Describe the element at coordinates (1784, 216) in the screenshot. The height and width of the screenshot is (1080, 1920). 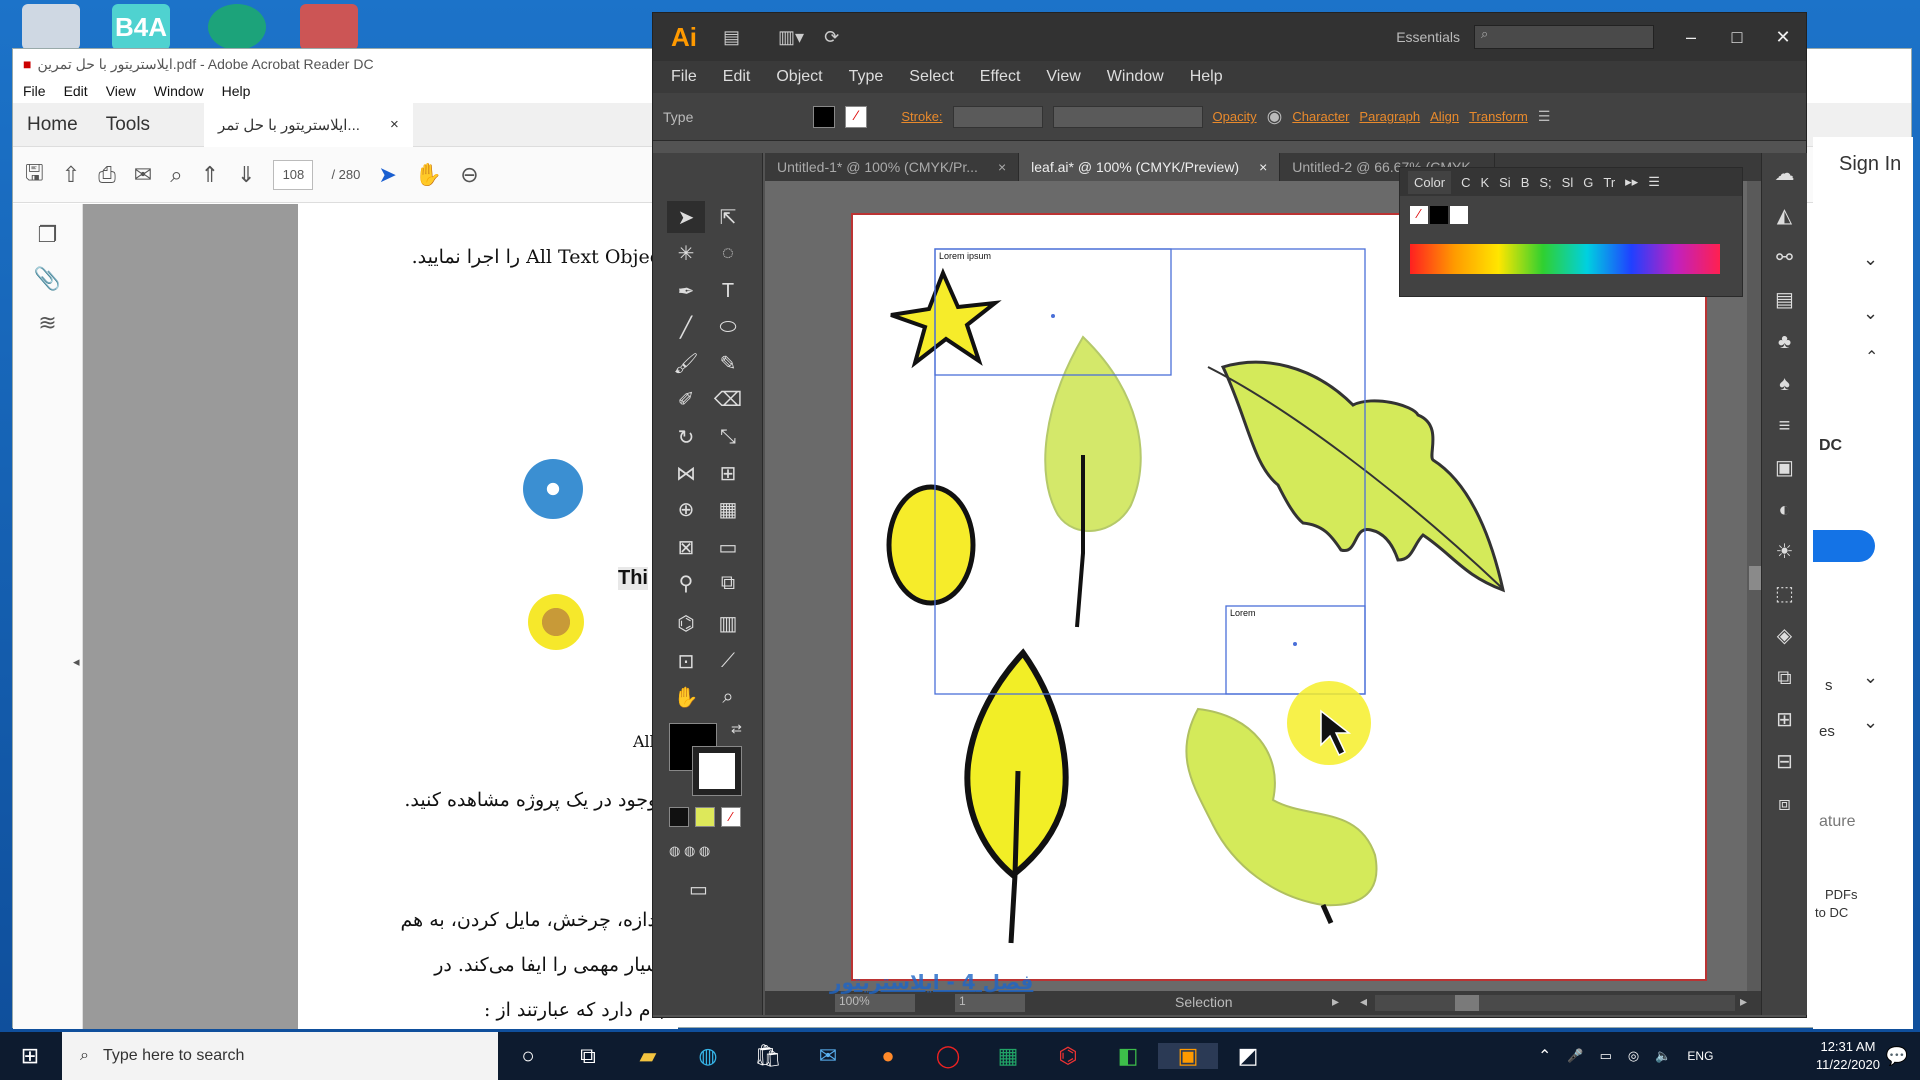
I see `properties-icon: ◭` at that location.